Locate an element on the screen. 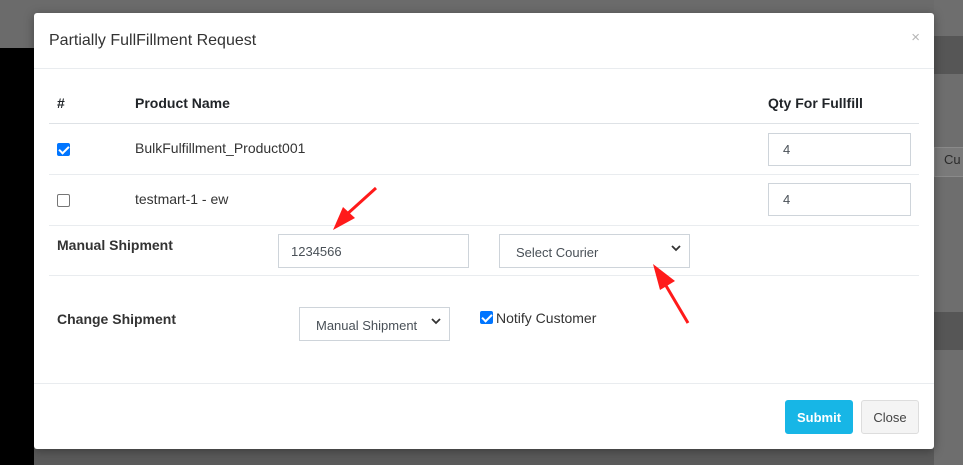 This screenshot has height=465, width=963. background-left-strip is located at coordinates (17, 256).